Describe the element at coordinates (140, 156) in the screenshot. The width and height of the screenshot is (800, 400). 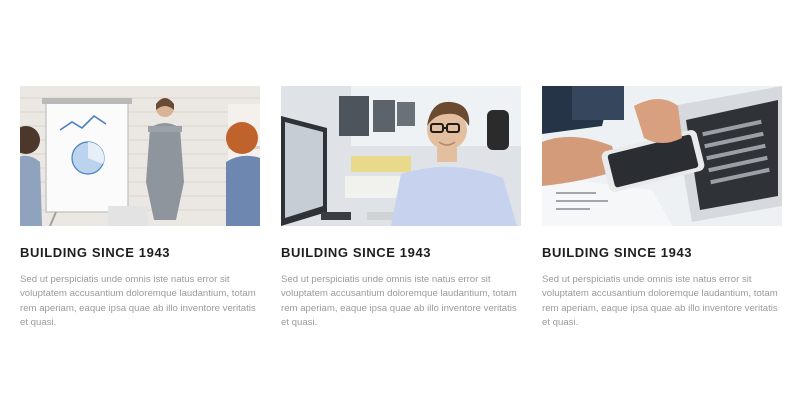
I see `team-presentation-photo` at that location.